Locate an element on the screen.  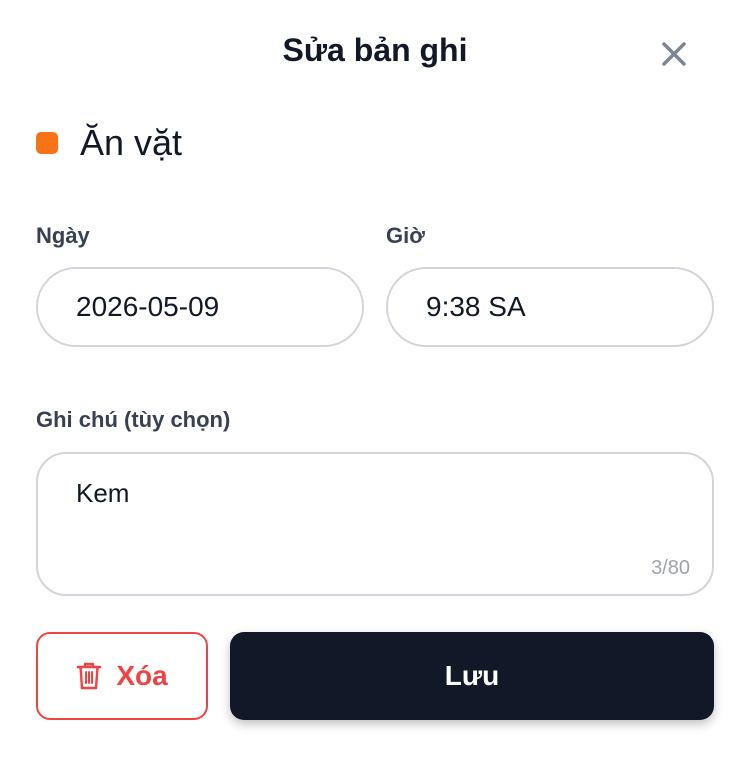
category-row: Ăn vặt is located at coordinates (109, 143).